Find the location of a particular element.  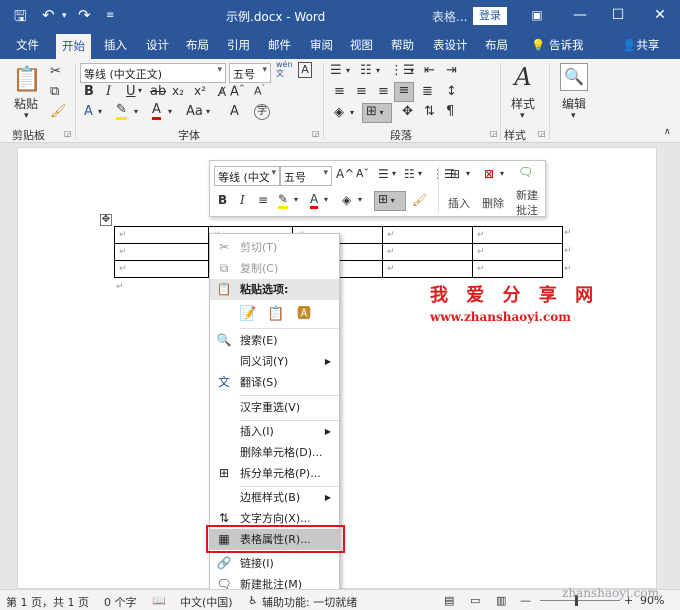

tab-home: 开始 is located at coordinates (73, 46).